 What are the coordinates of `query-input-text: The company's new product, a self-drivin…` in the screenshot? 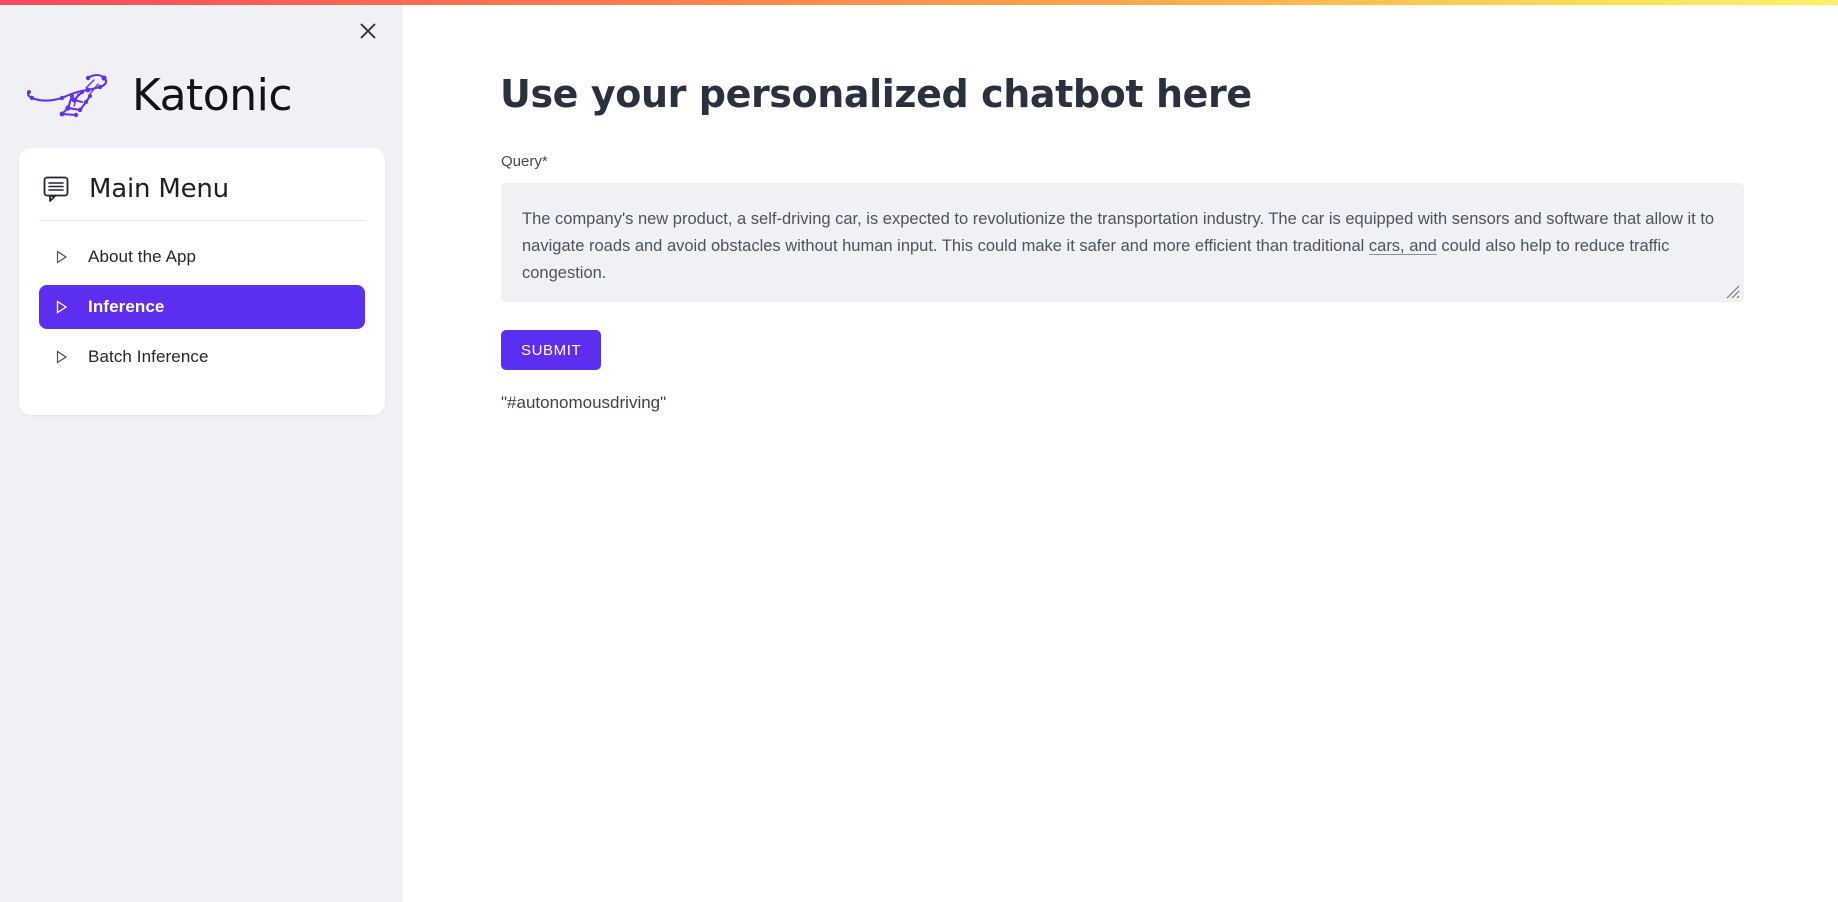 It's located at (1122, 242).